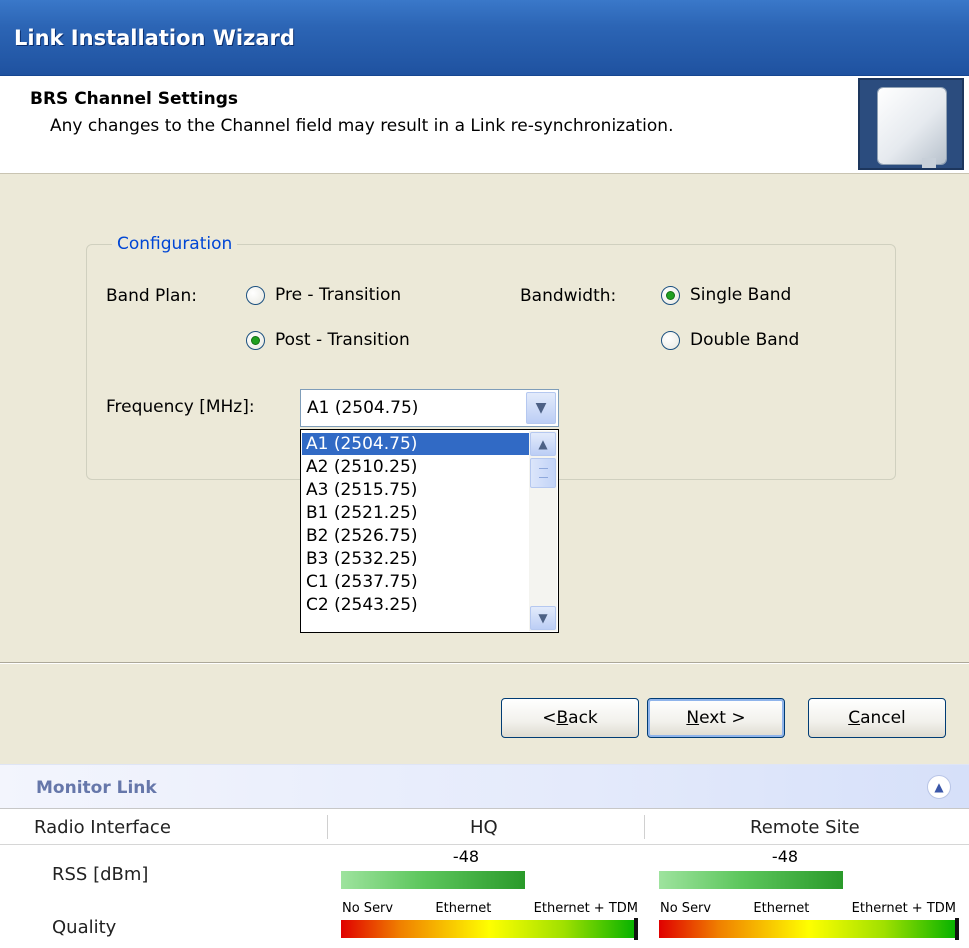 The height and width of the screenshot is (948, 969). Describe the element at coordinates (363, 408) in the screenshot. I see `frequency-combobox-value: A1 (2504.75)` at that location.